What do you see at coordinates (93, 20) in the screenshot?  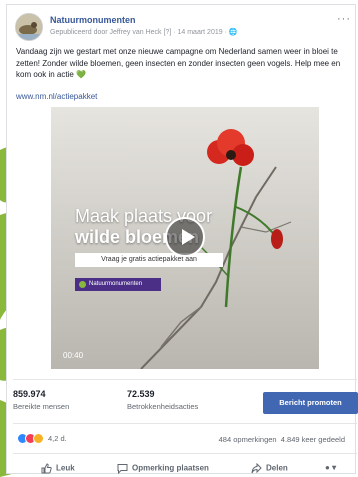 I see `page-name-link: Natuurmonumenten` at bounding box center [93, 20].